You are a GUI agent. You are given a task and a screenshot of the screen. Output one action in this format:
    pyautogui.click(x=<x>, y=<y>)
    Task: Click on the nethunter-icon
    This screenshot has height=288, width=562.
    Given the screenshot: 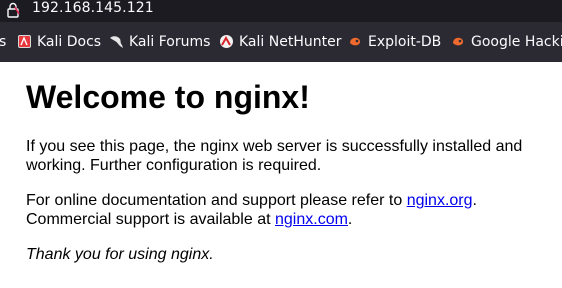 What is the action you would take?
    pyautogui.click(x=226, y=41)
    